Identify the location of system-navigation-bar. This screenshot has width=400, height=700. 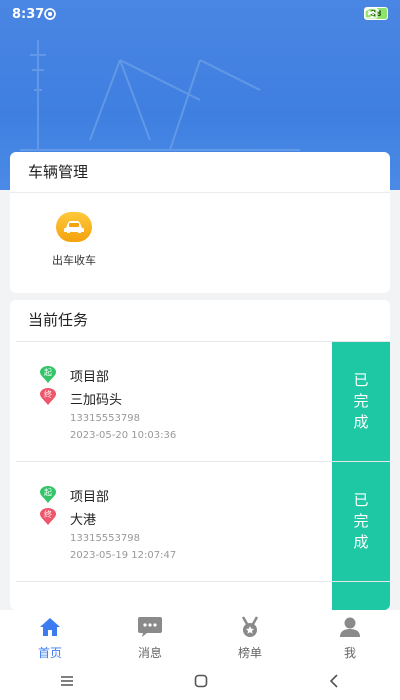
(200, 681).